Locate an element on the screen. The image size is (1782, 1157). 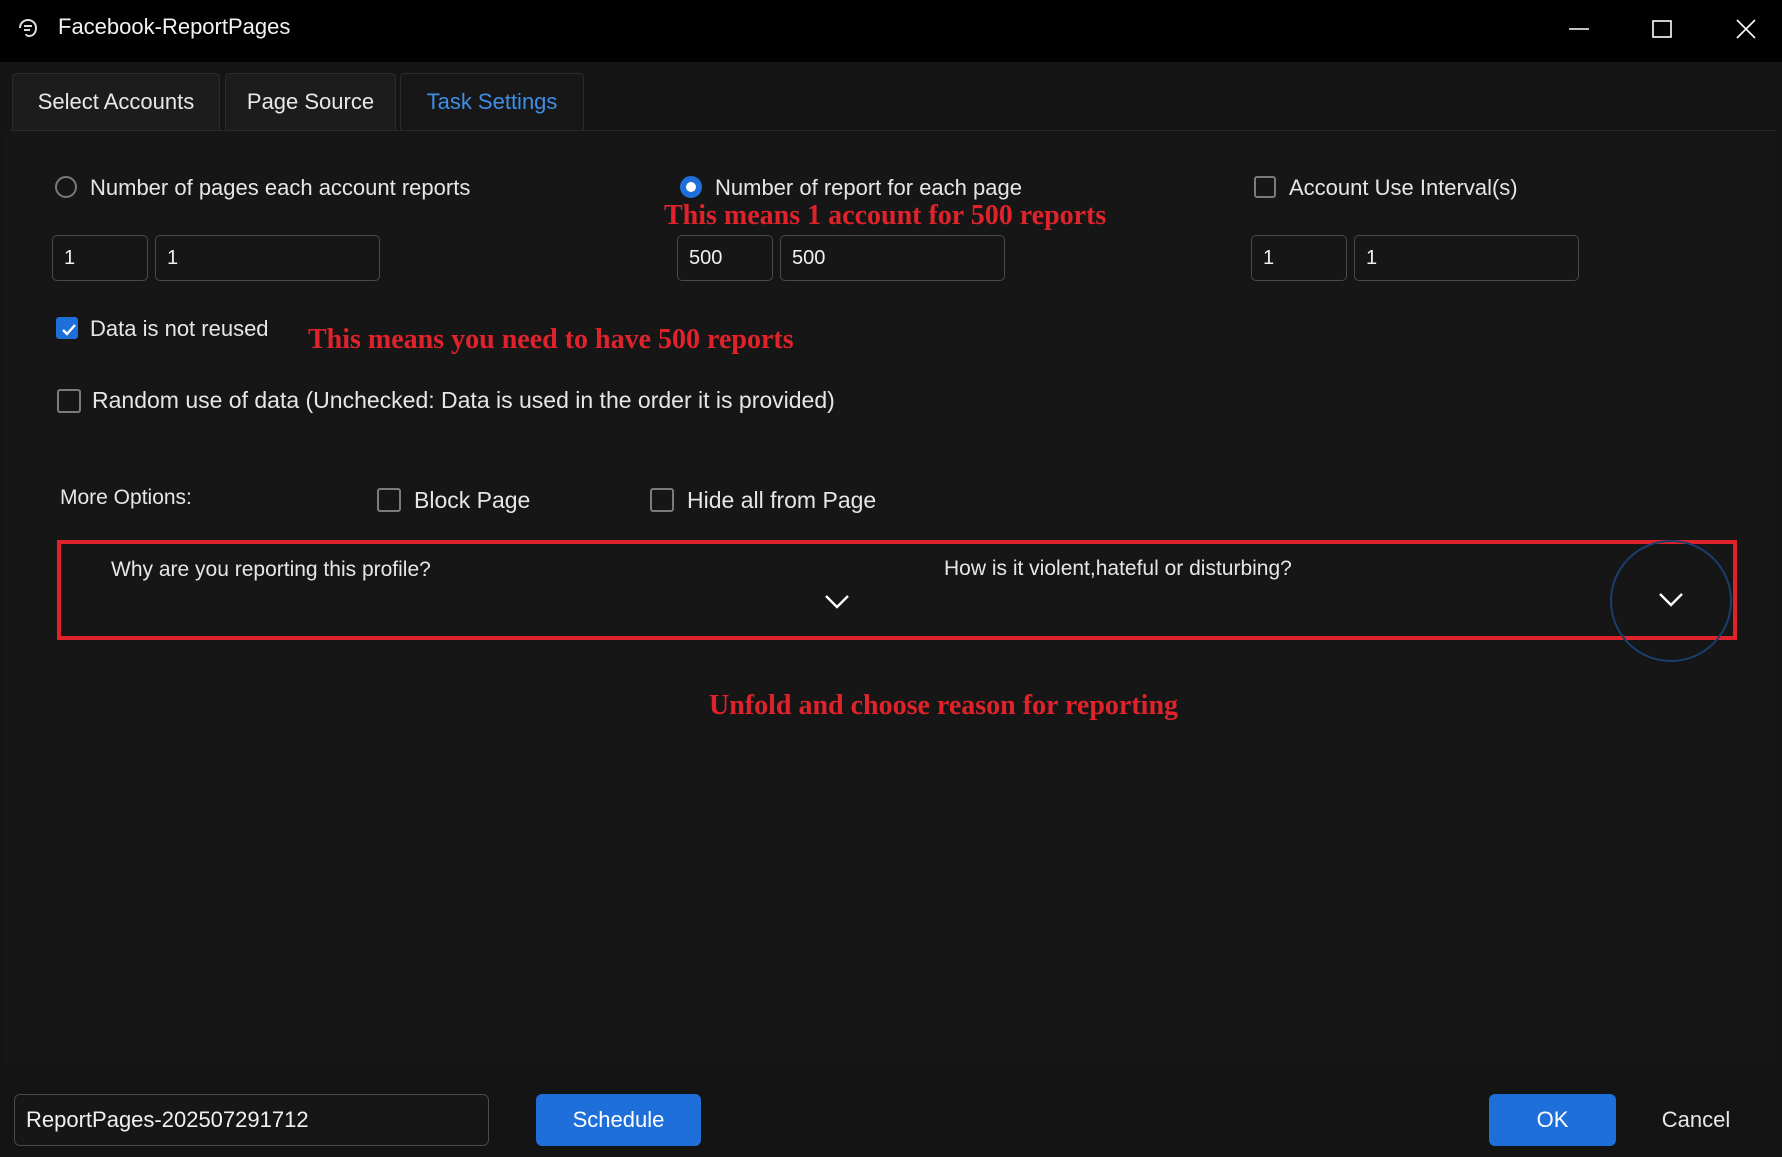
data-not-reused-label: Data is not reused is located at coordinates (179, 328).